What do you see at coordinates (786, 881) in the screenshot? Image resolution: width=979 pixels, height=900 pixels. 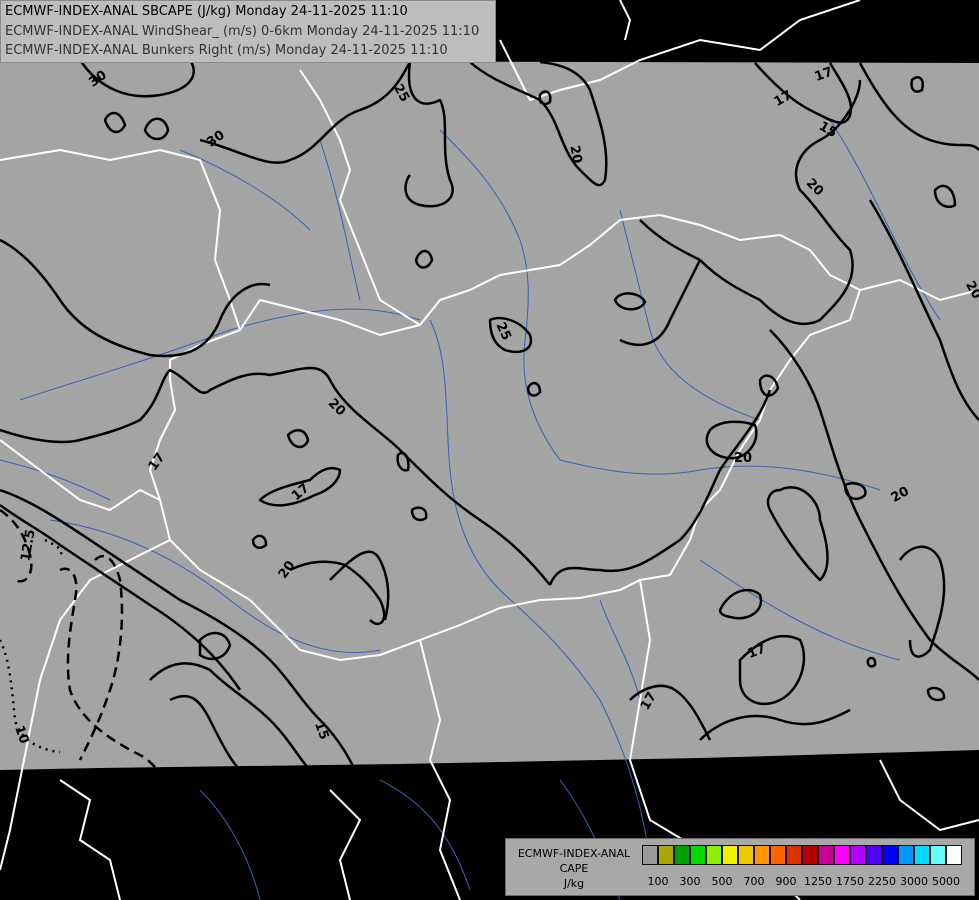 I see `legend-tick-label: 900` at bounding box center [786, 881].